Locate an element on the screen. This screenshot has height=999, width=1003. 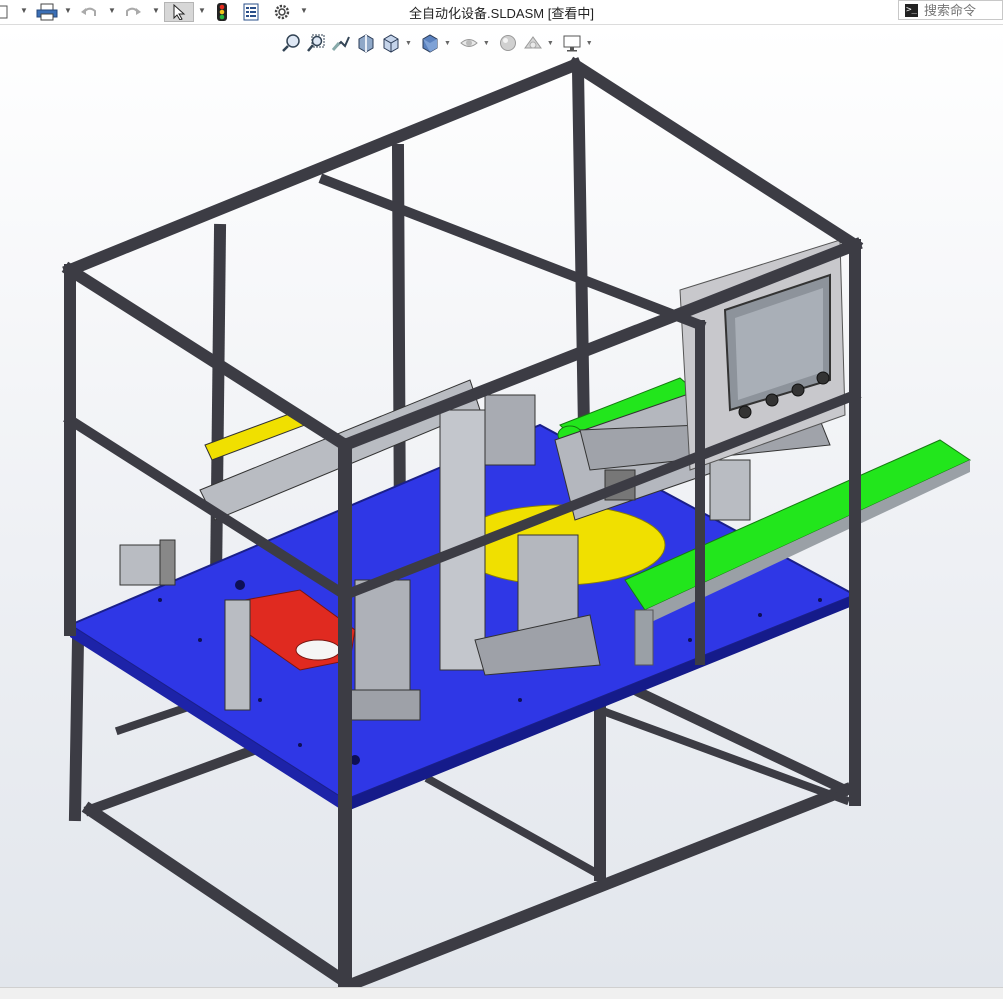
title-bar: ▼ ▼ ▼ ▼ ▼ ▼ 全自动化设备.SLDASM [查看中] >_ 搜索命令 is located at coordinates (501, 12).